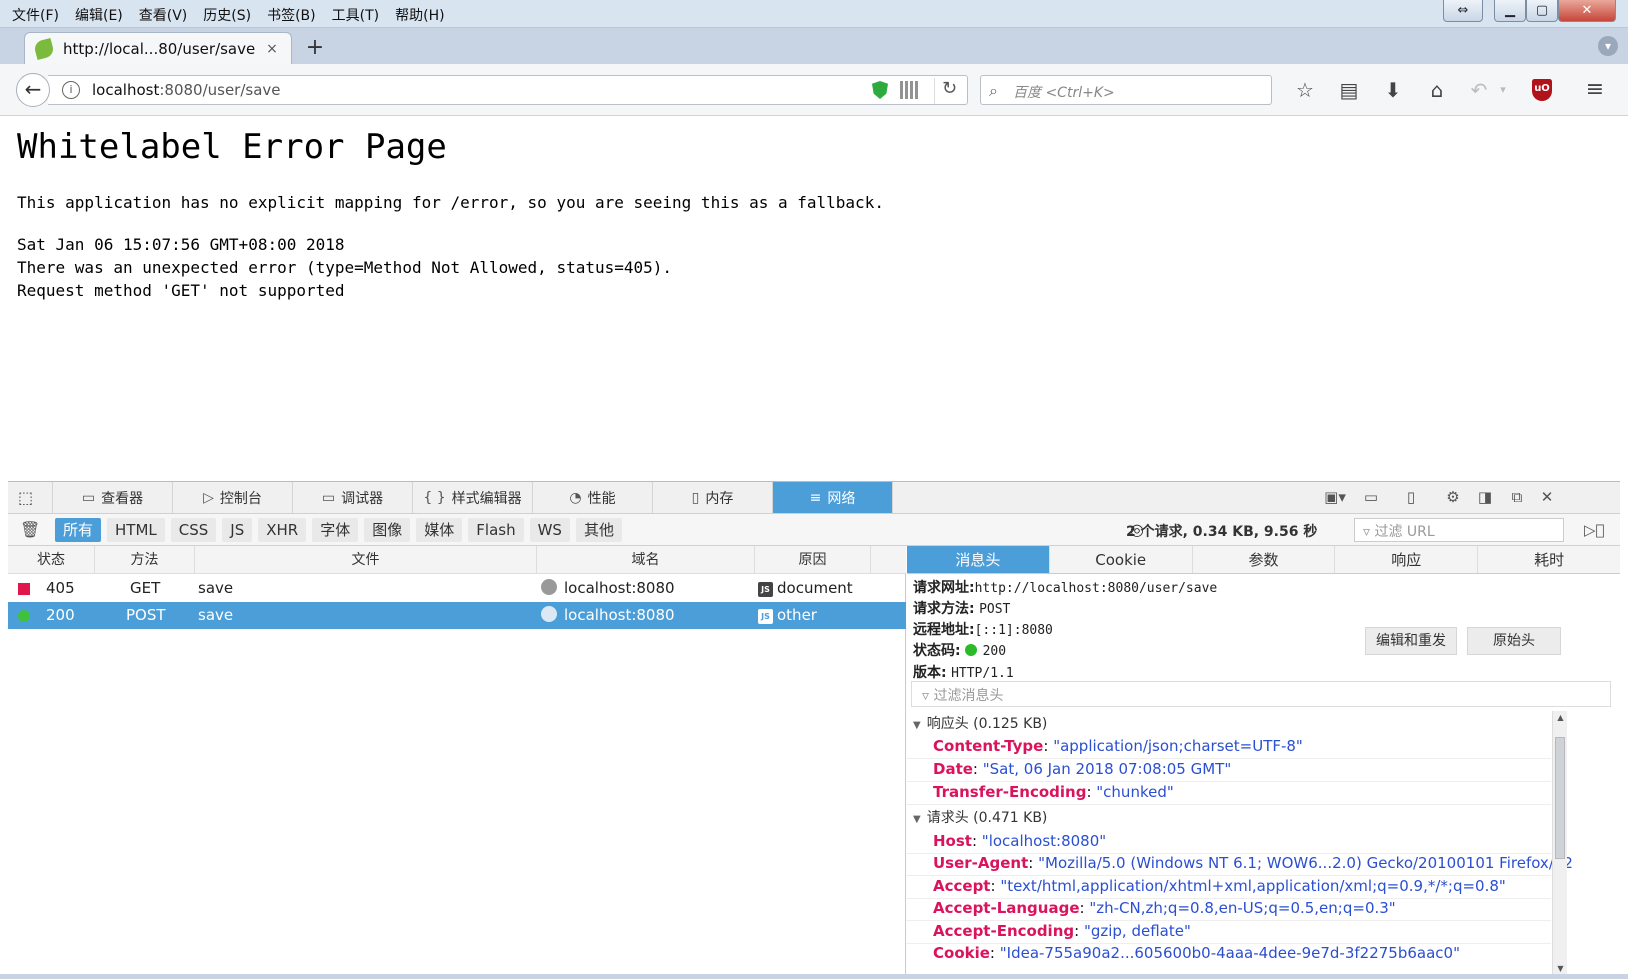 Image resolution: width=1628 pixels, height=979 pixels. What do you see at coordinates (78, 530) in the screenshot?
I see `filter-all: 所有` at bounding box center [78, 530].